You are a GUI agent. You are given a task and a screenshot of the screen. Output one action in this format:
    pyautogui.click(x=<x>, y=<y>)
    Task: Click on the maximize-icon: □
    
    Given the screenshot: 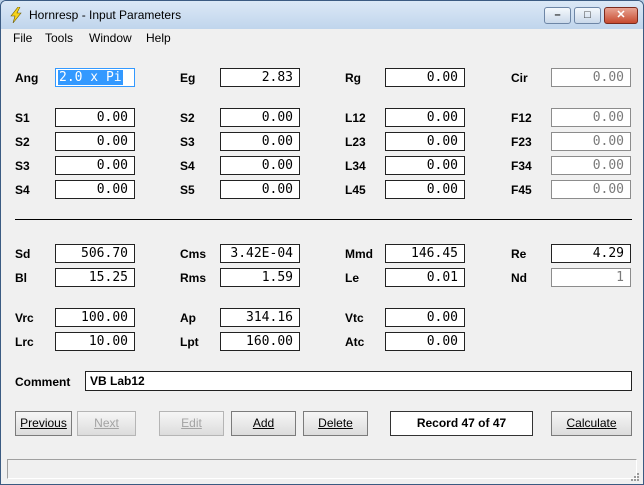 What is the action you would take?
    pyautogui.click(x=587, y=15)
    